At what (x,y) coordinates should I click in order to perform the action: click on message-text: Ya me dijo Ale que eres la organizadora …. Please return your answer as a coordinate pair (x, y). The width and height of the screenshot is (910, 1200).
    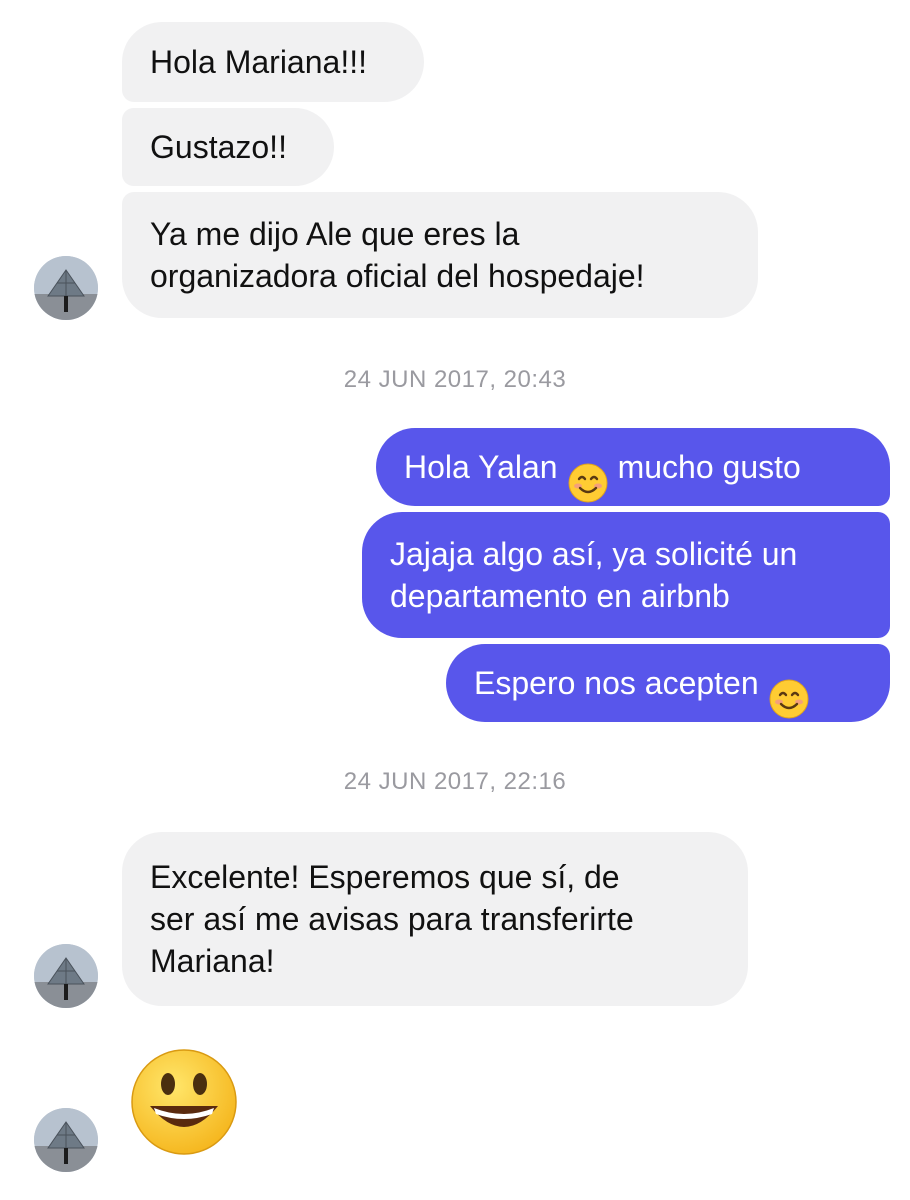
    Looking at the image, I should click on (397, 255).